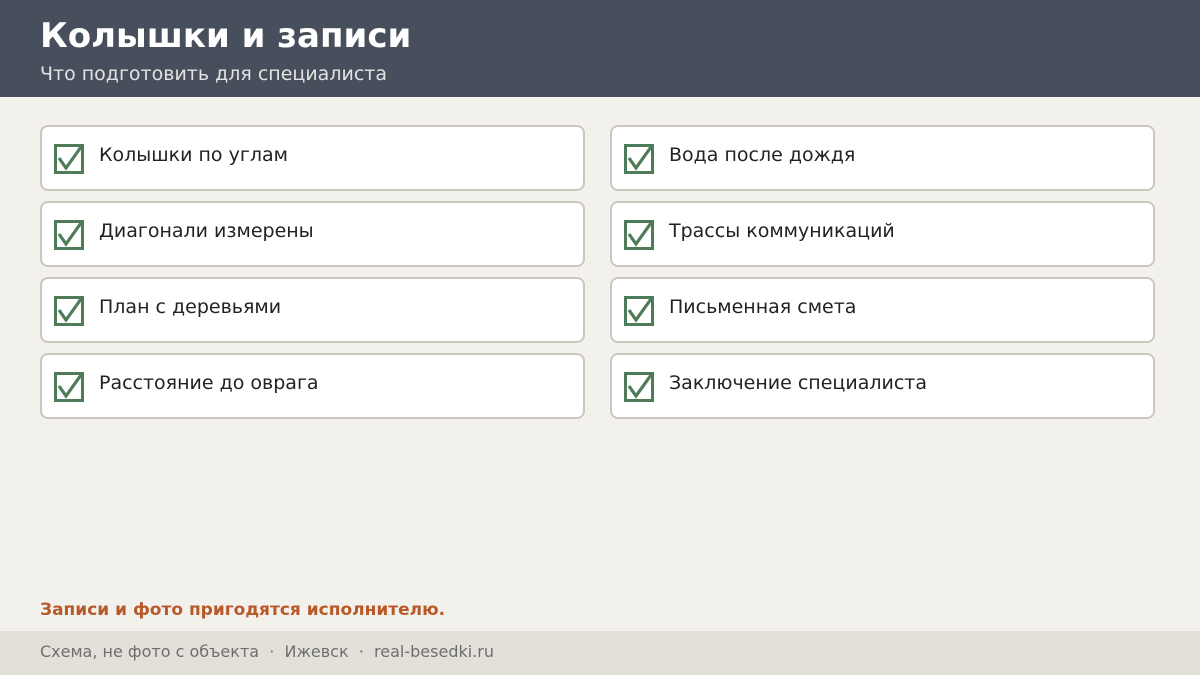  What do you see at coordinates (882, 158) in the screenshot?
I see `checklist-item: Вода после дождя` at bounding box center [882, 158].